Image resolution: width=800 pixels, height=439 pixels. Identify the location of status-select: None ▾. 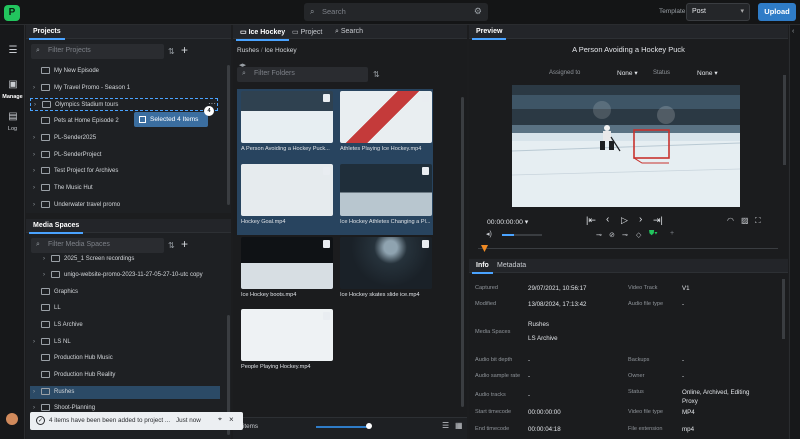
(707, 73).